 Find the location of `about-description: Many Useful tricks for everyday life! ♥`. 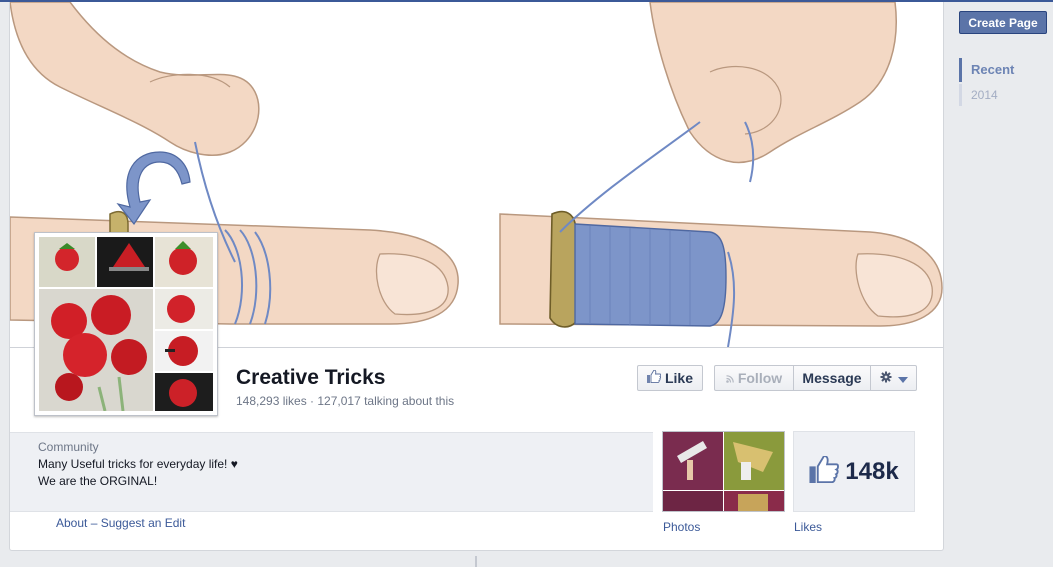

about-description: Many Useful tricks for everyday life! ♥ is located at coordinates (138, 464).